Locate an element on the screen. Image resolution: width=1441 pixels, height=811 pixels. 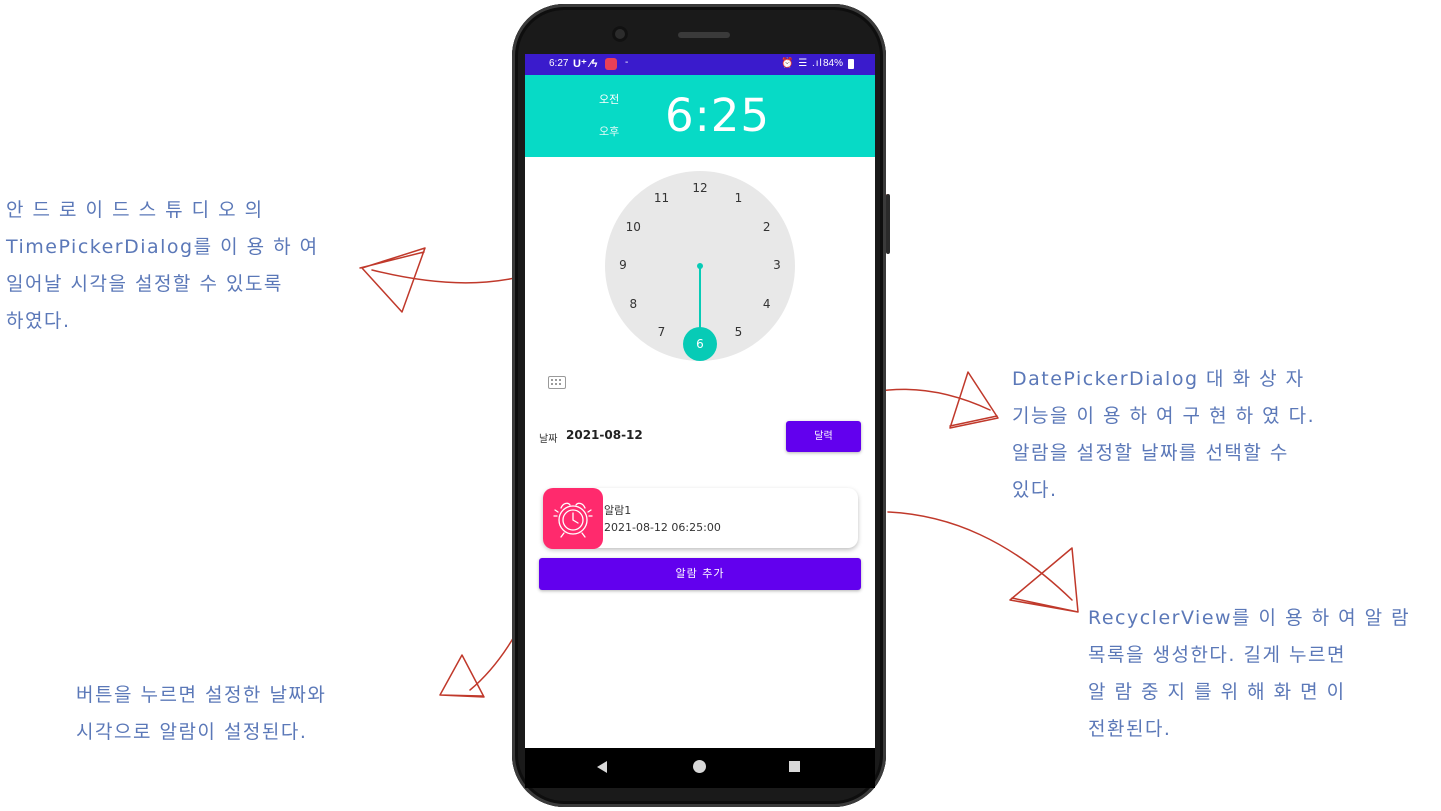
system-status-icons: ⏰ ☰ .ıl is located at coordinates (802, 63).